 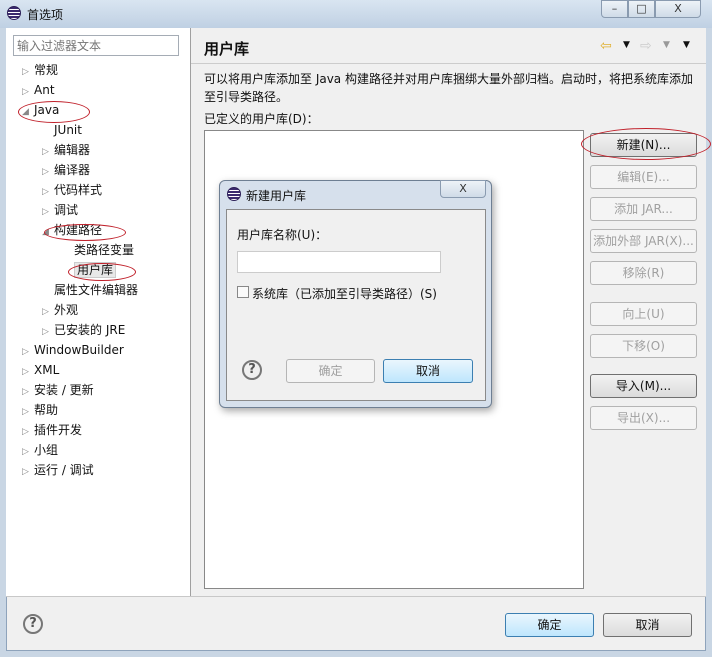 What do you see at coordinates (344, 294) in the screenshot?
I see `system-library-label: 系统库（已添加至引导类路径）(S)` at bounding box center [344, 294].